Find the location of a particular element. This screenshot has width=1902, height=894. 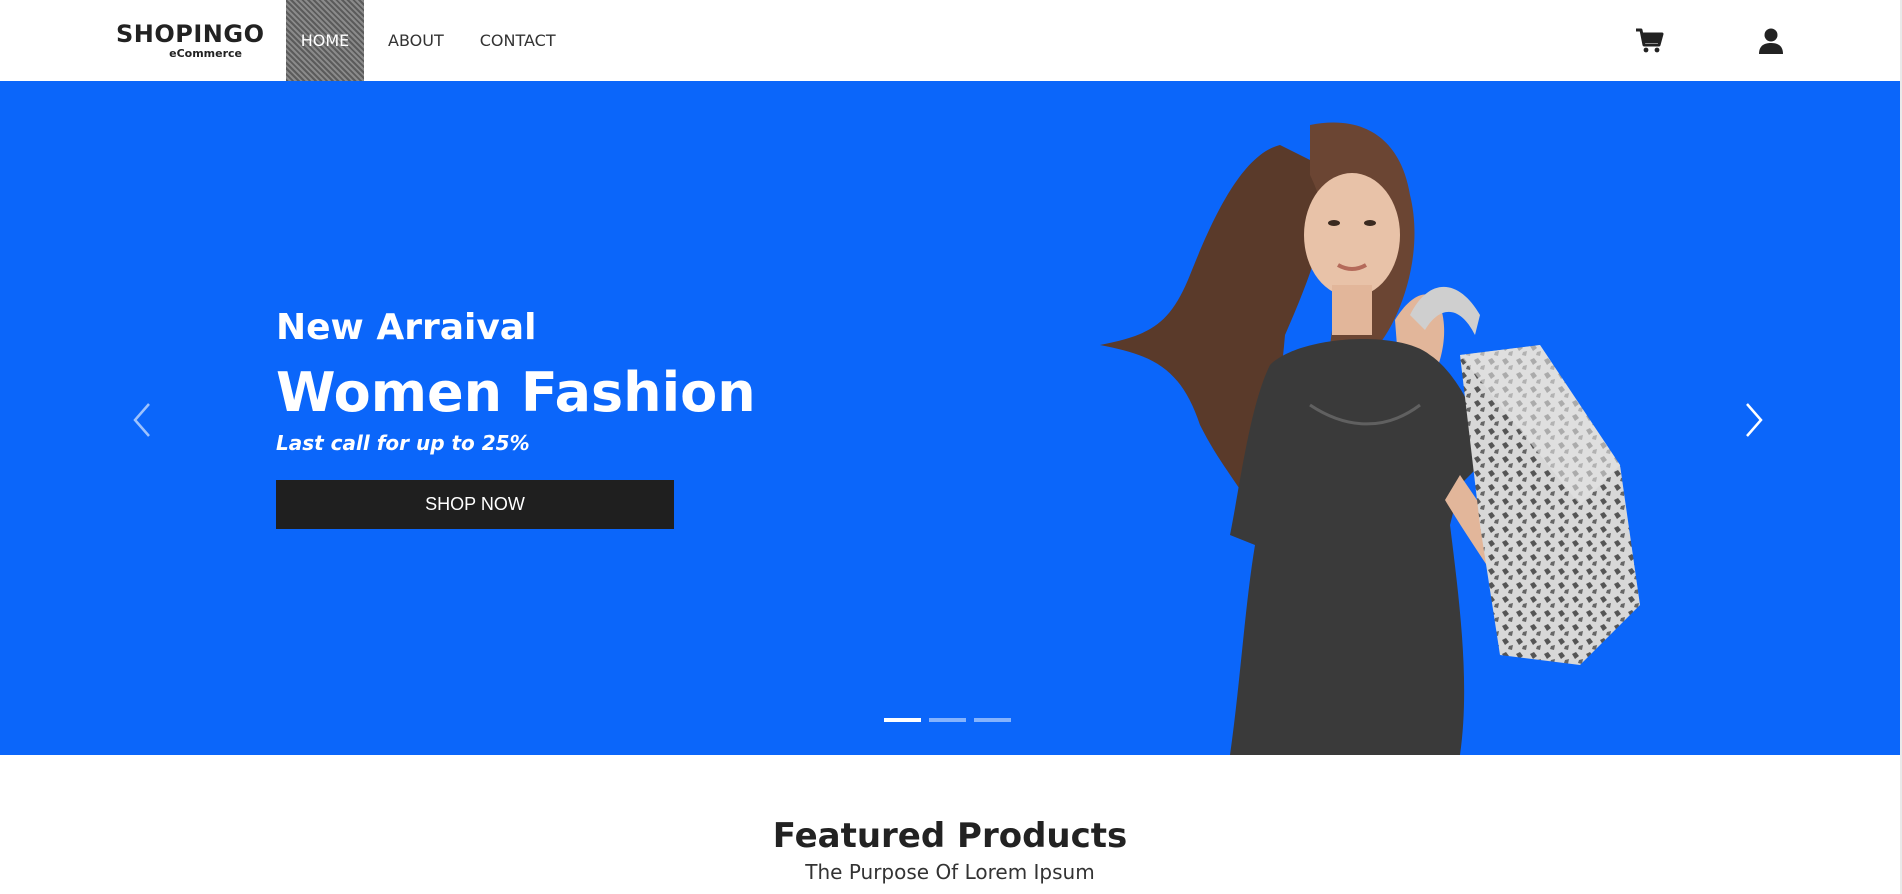

navbar: SHOPINGO eCommerce HOME ABOUT CONTACT is located at coordinates (950, 40).